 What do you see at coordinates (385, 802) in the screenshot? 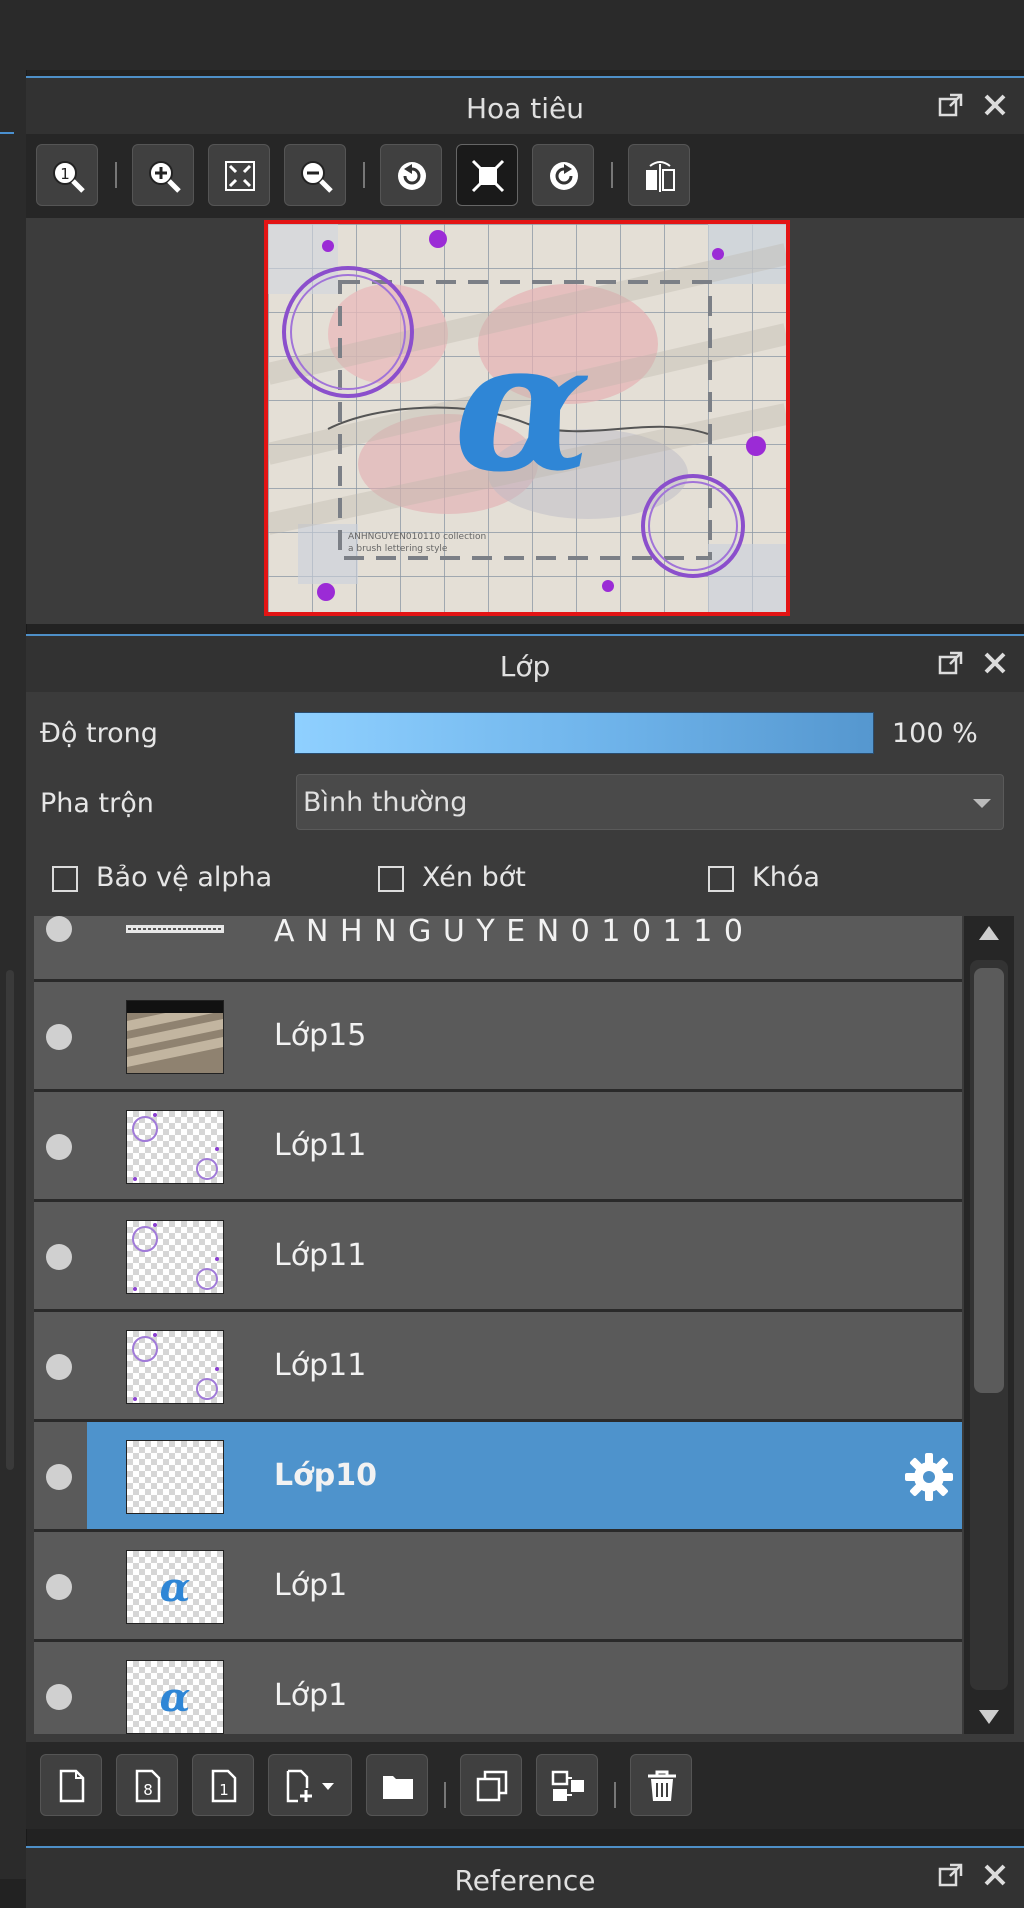
I see `blend-mode-value: Bình thường` at bounding box center [385, 802].